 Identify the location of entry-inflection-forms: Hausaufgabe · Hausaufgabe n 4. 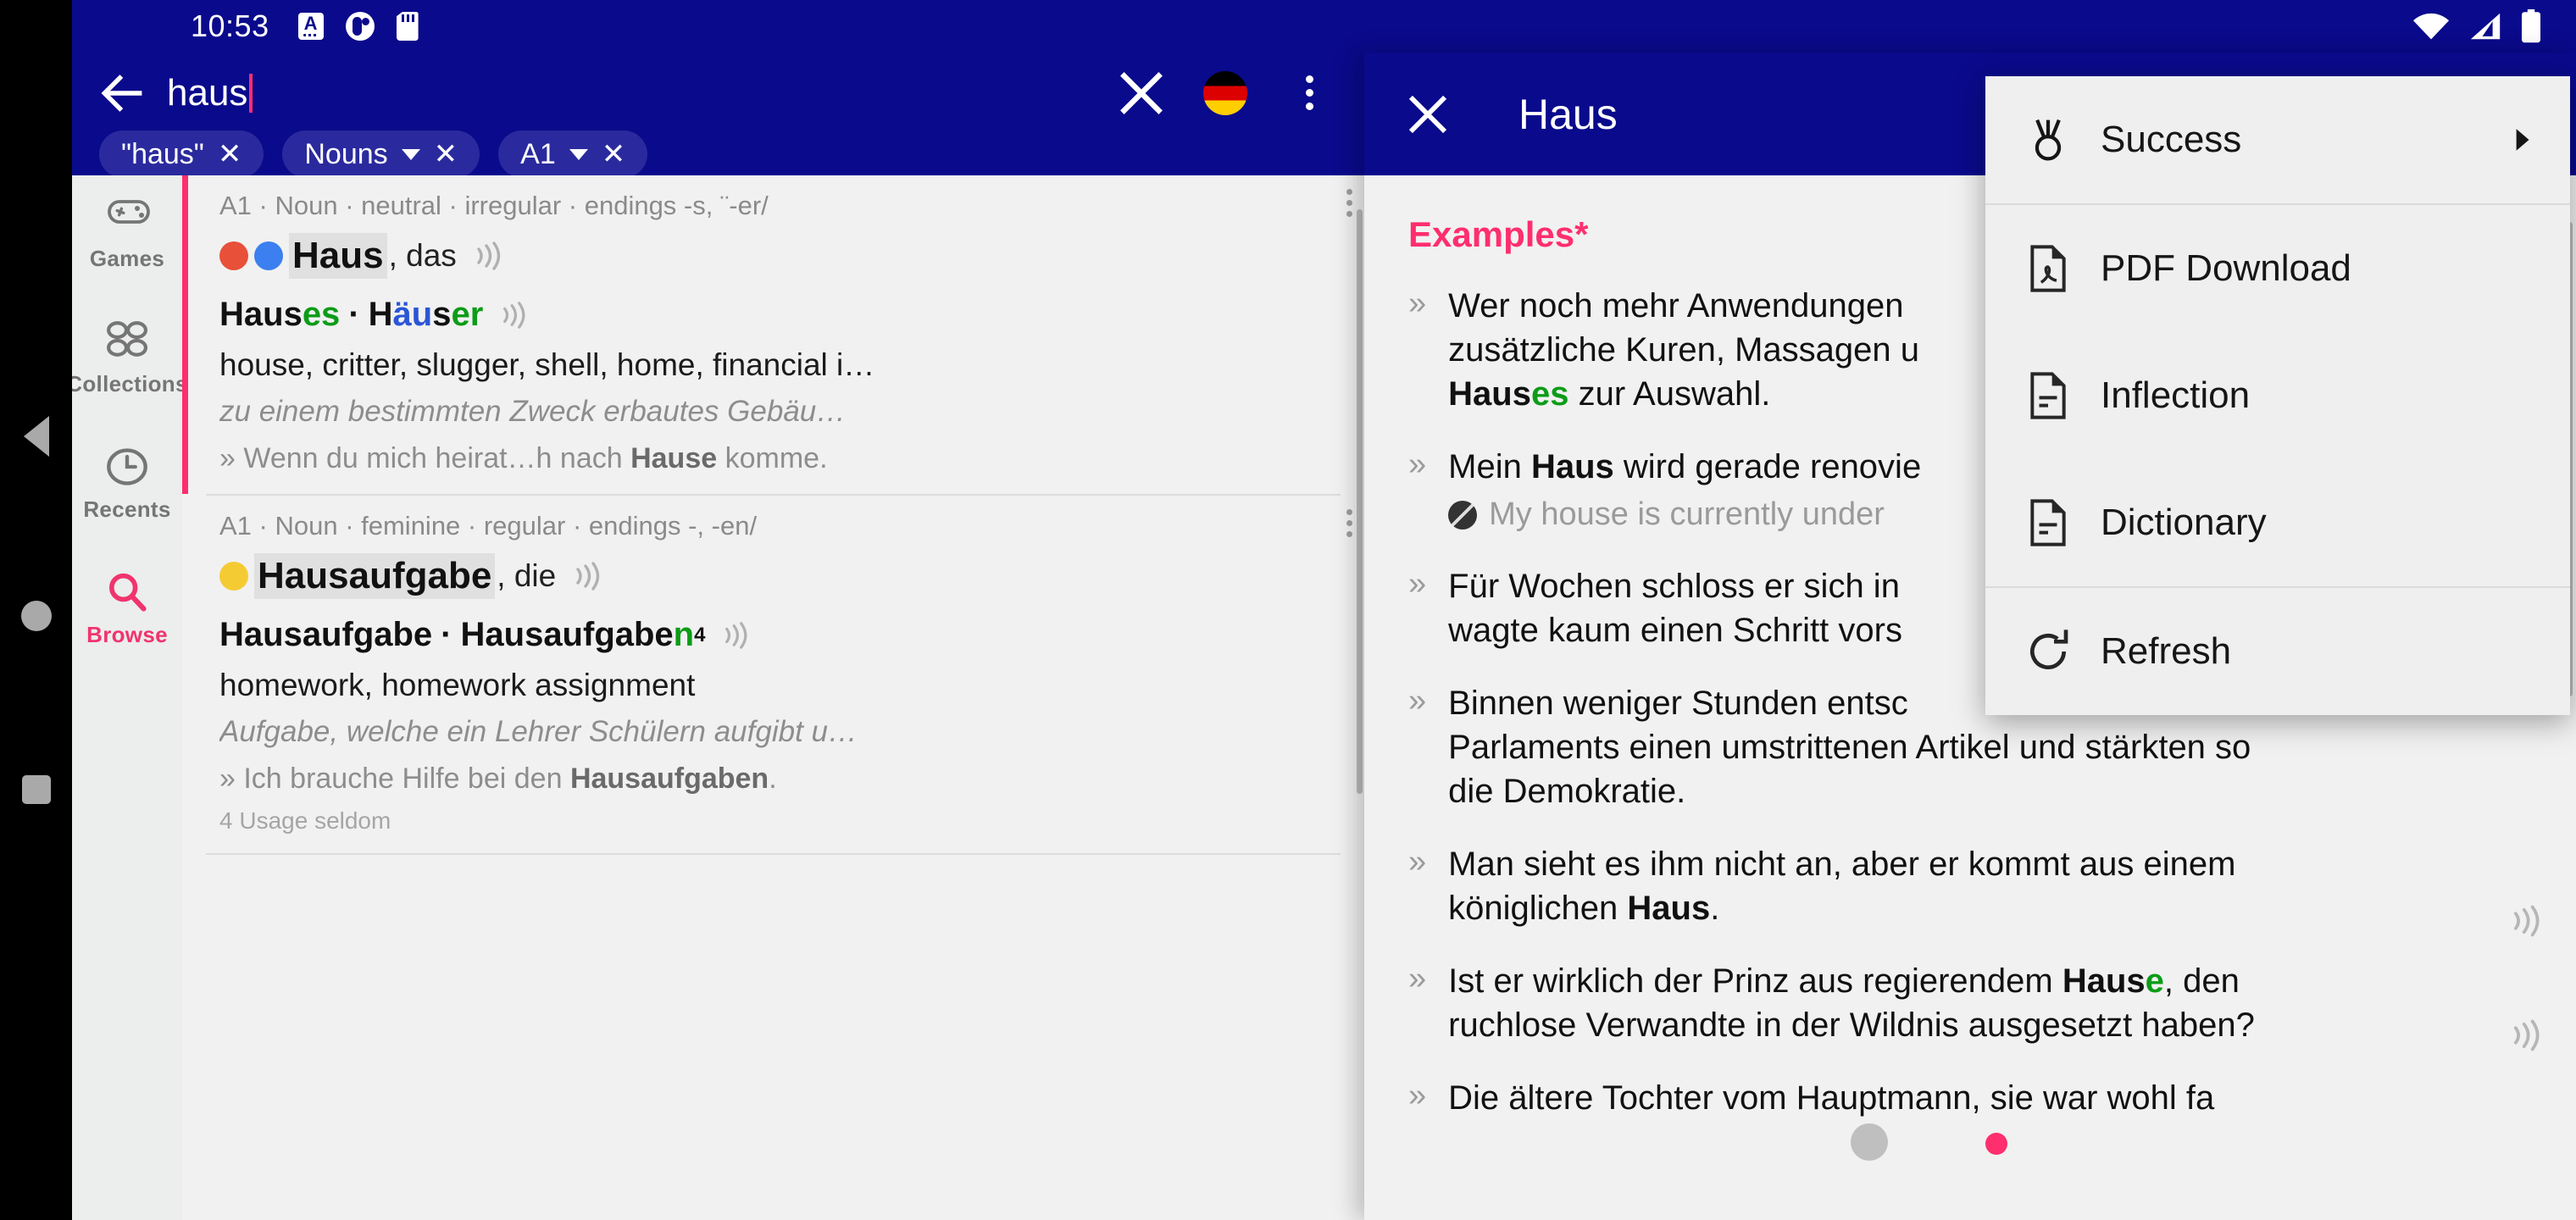
(776, 635).